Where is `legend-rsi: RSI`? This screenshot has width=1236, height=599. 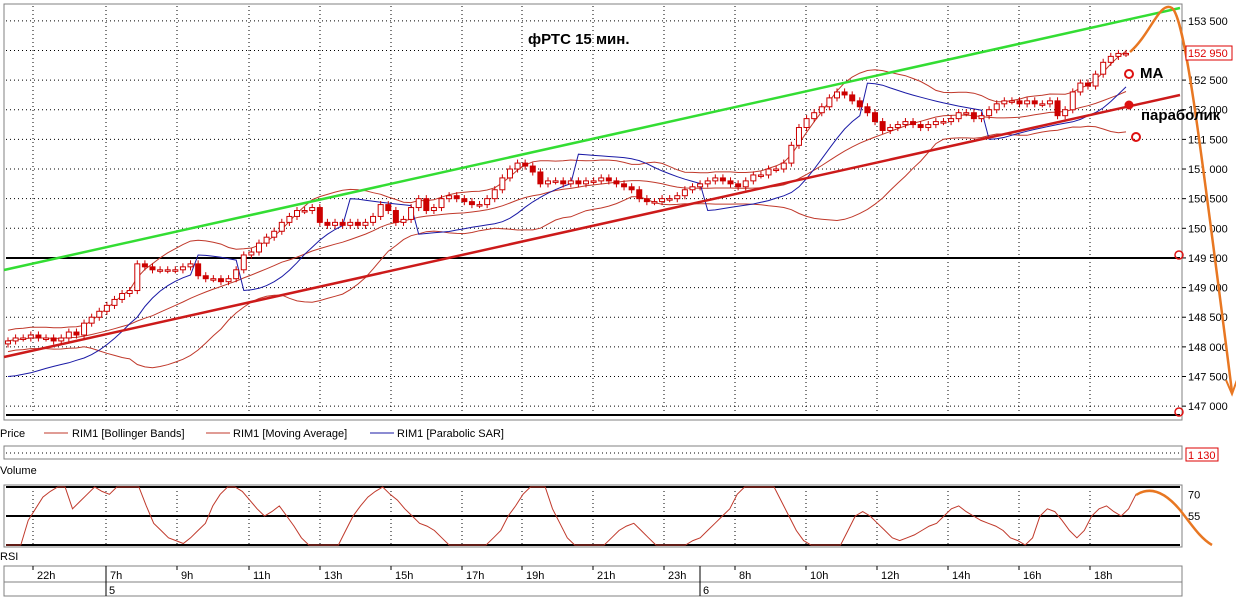 legend-rsi: RSI is located at coordinates (9, 557).